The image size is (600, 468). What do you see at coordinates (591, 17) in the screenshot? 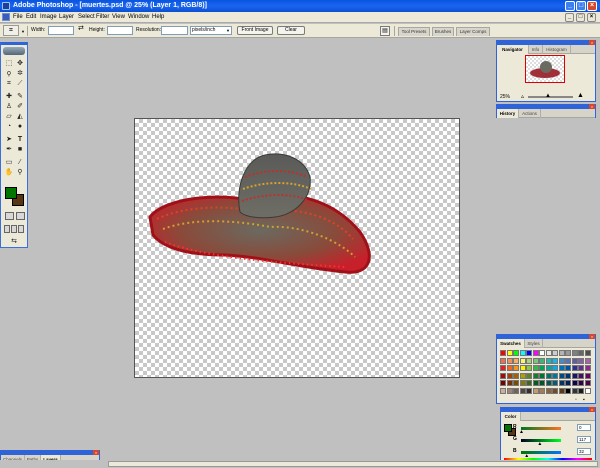
I see `doc-close-button: ×` at bounding box center [591, 17].